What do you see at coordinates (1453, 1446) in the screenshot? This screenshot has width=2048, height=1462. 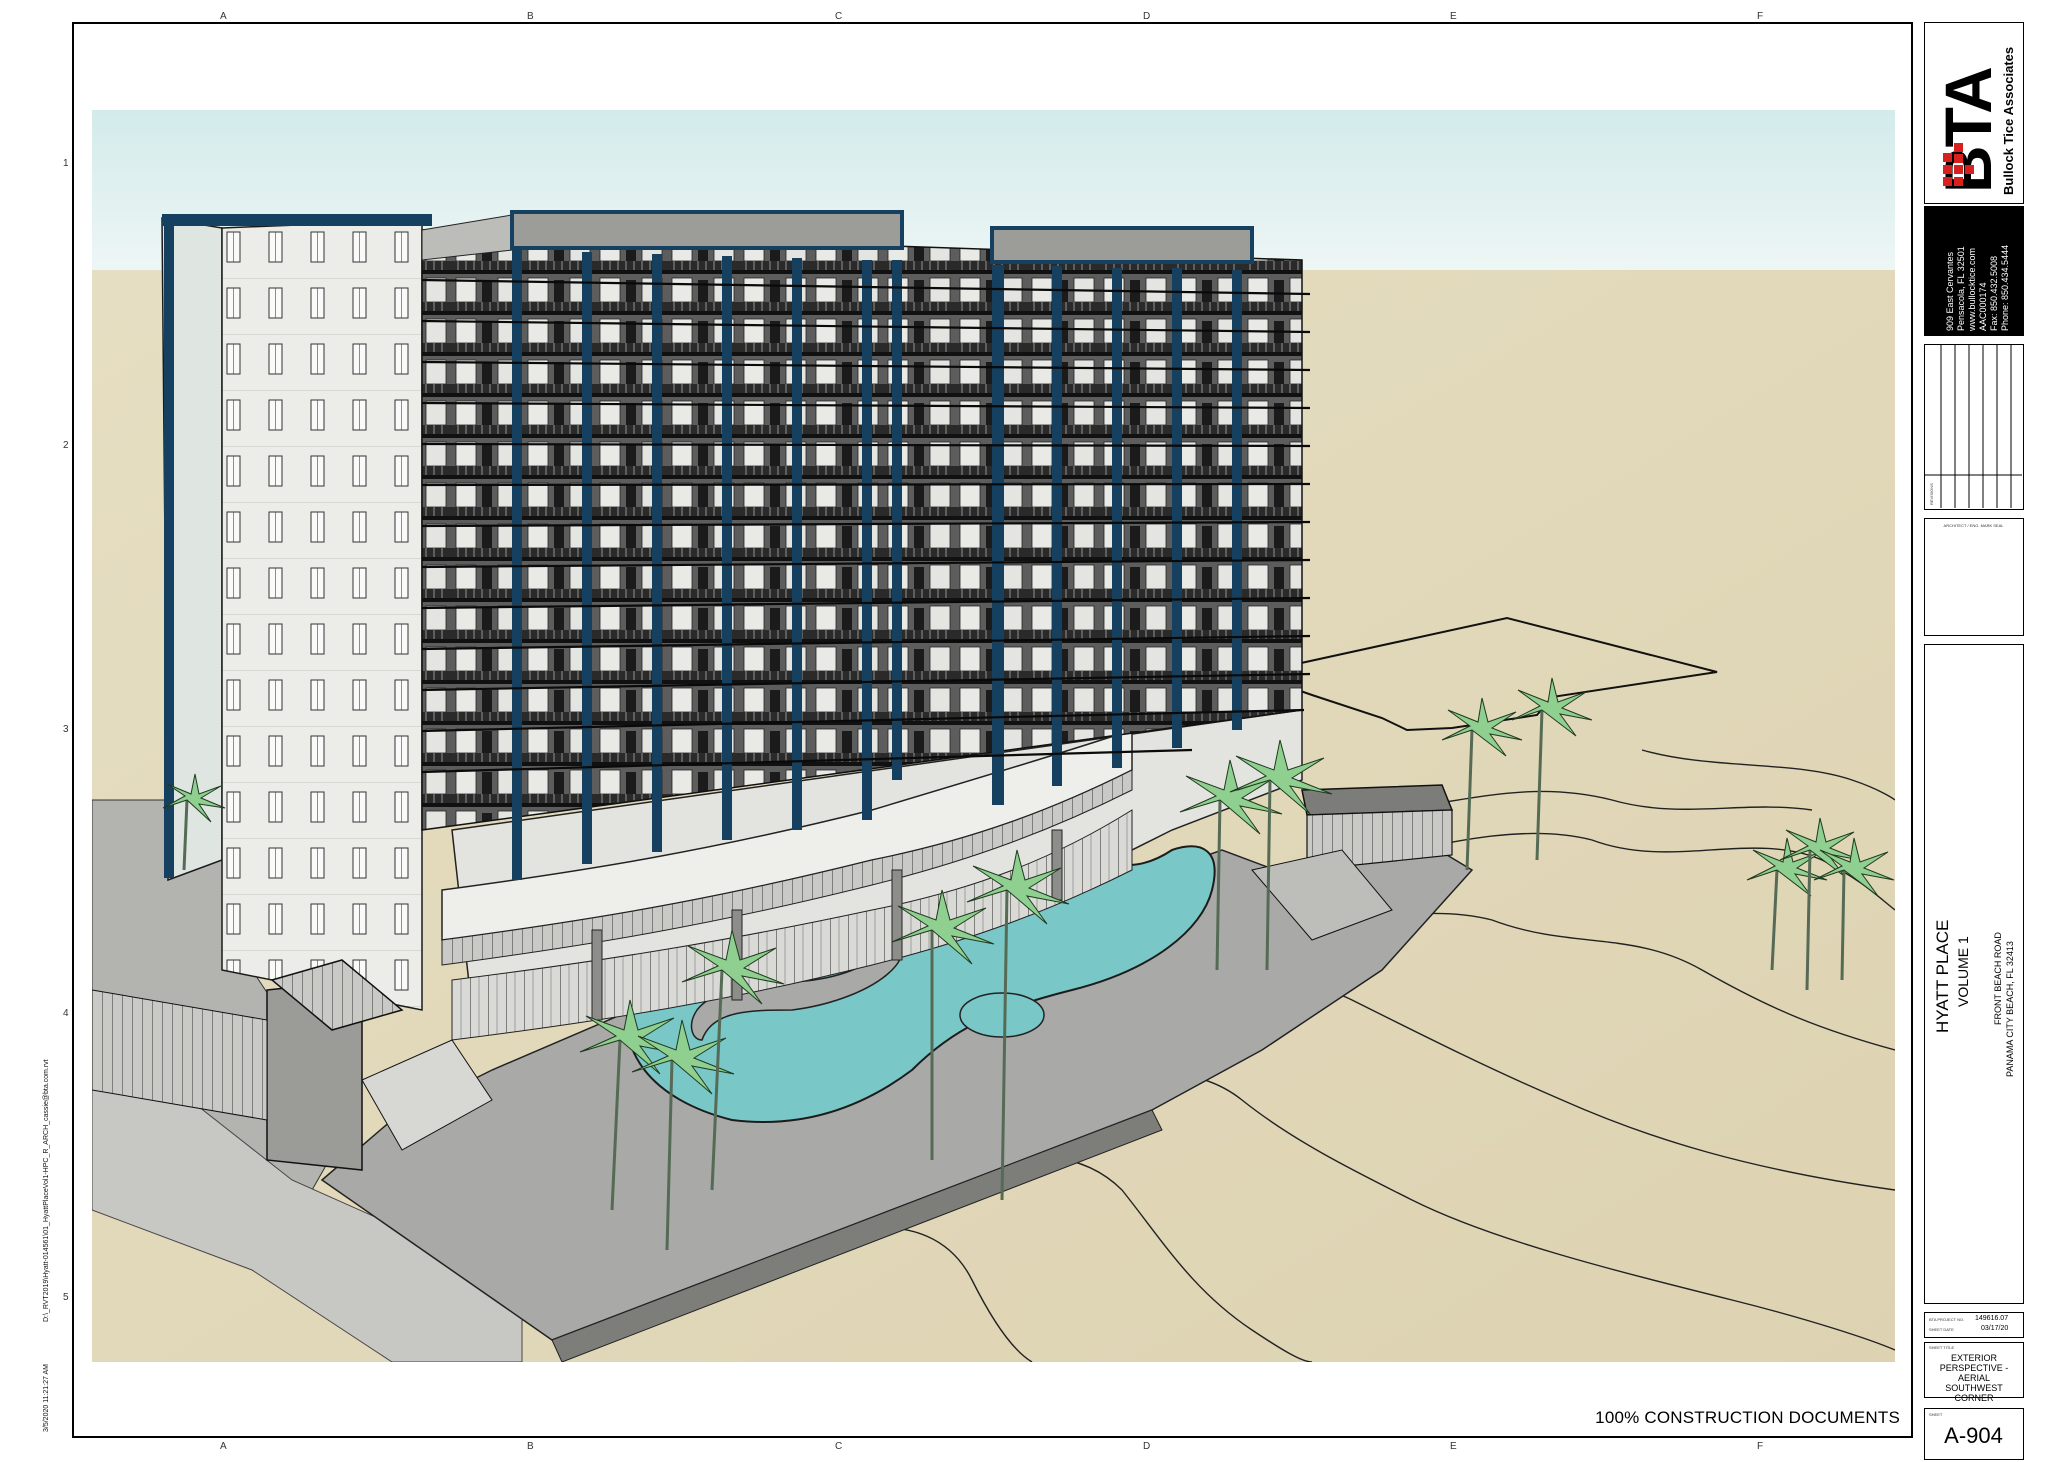 I see `grid-col-e-bottom: E` at bounding box center [1453, 1446].